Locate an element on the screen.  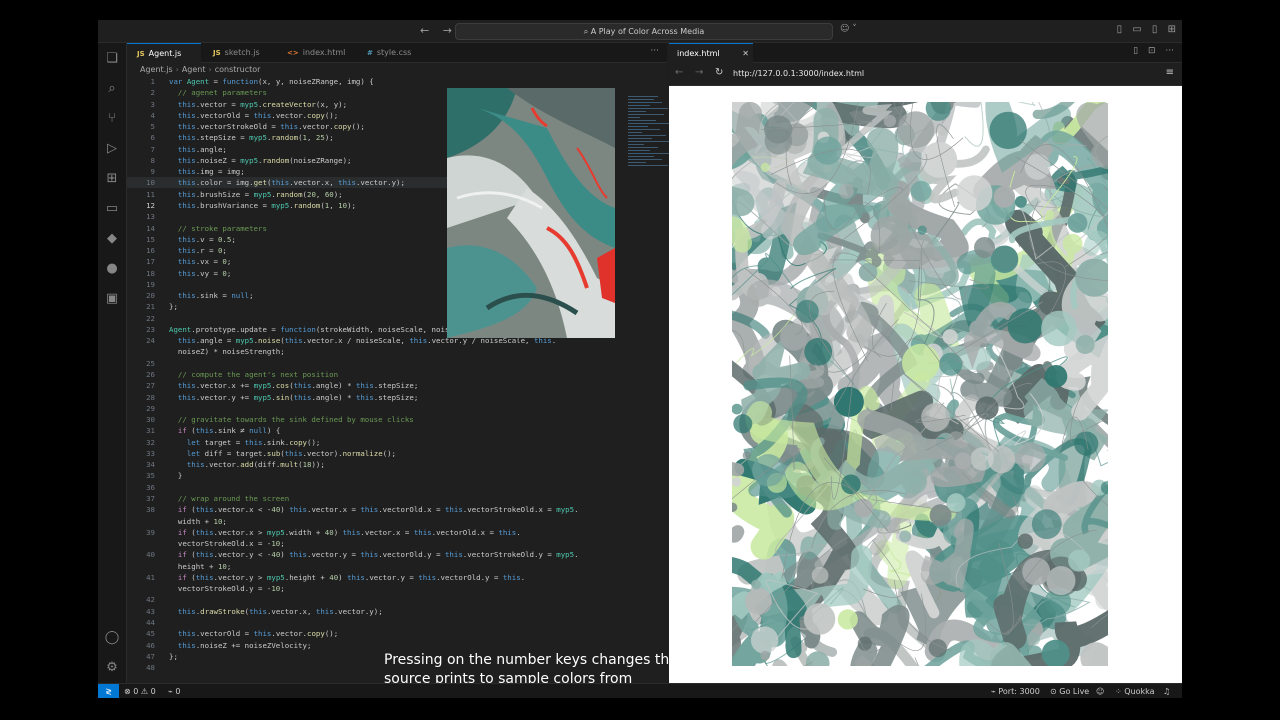
code-line: this.v = 0.5; is located at coordinates (202, 239).